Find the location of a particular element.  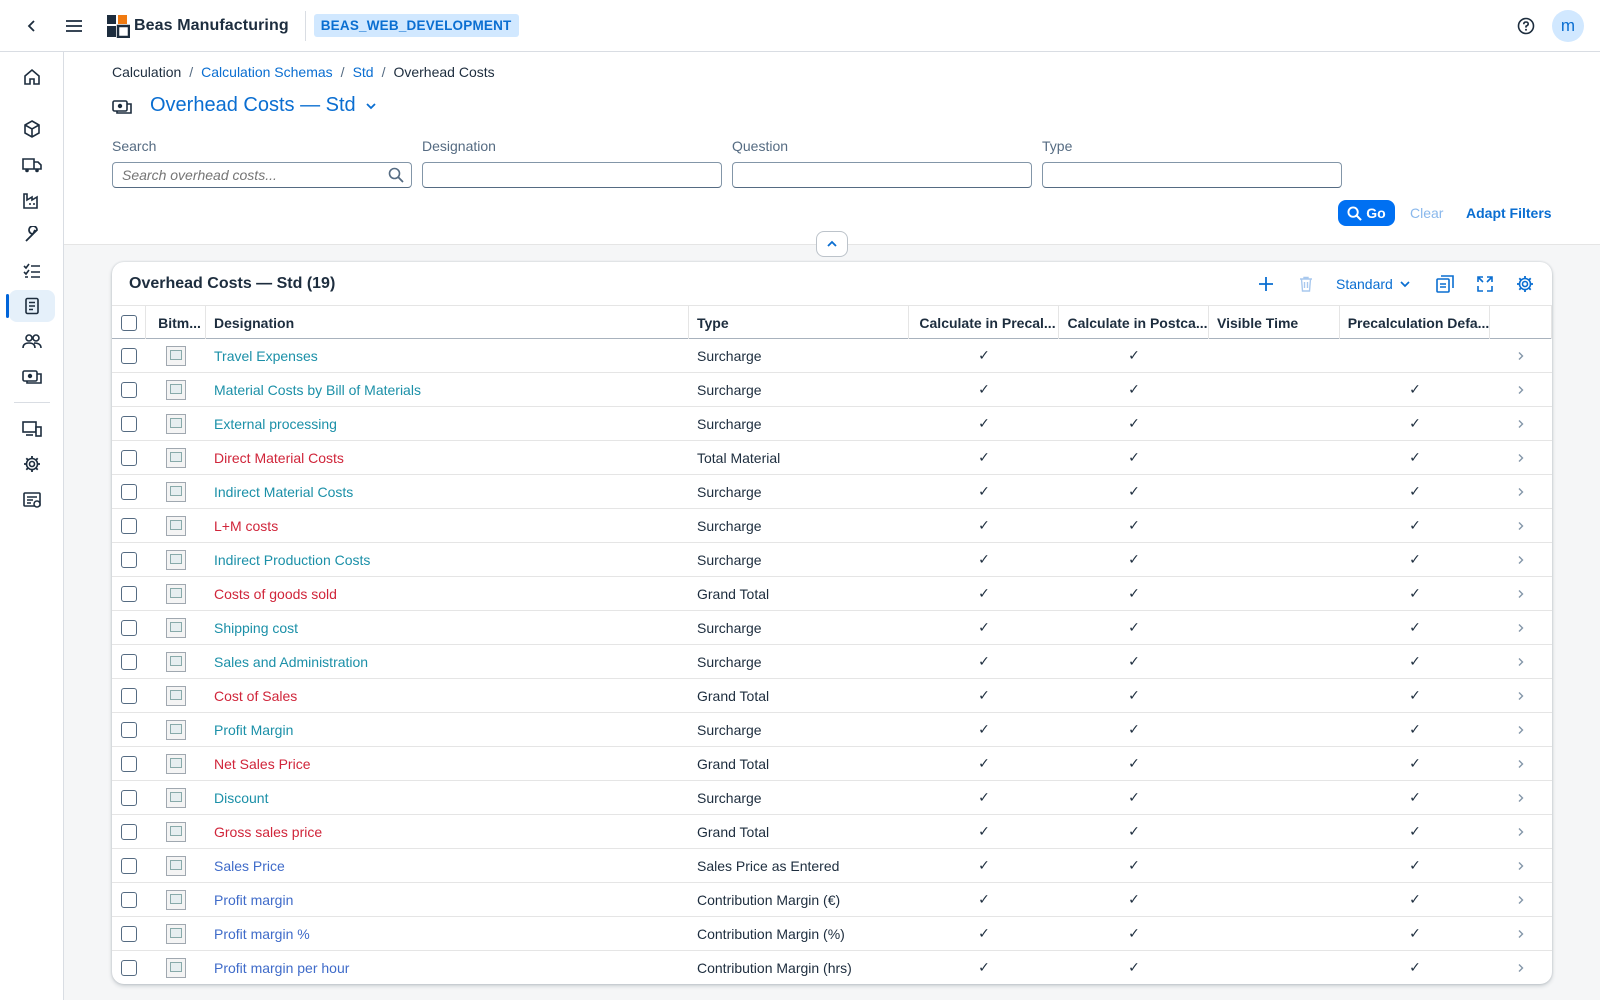

designation-link: Sales and Administration is located at coordinates (447, 661).